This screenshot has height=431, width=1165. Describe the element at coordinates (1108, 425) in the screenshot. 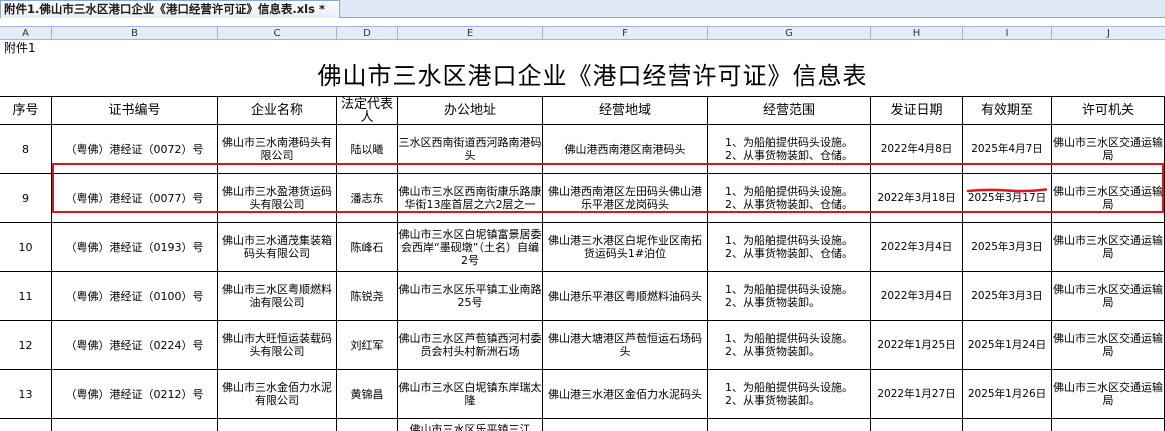

I see `cell-partial-licensing-authority` at that location.